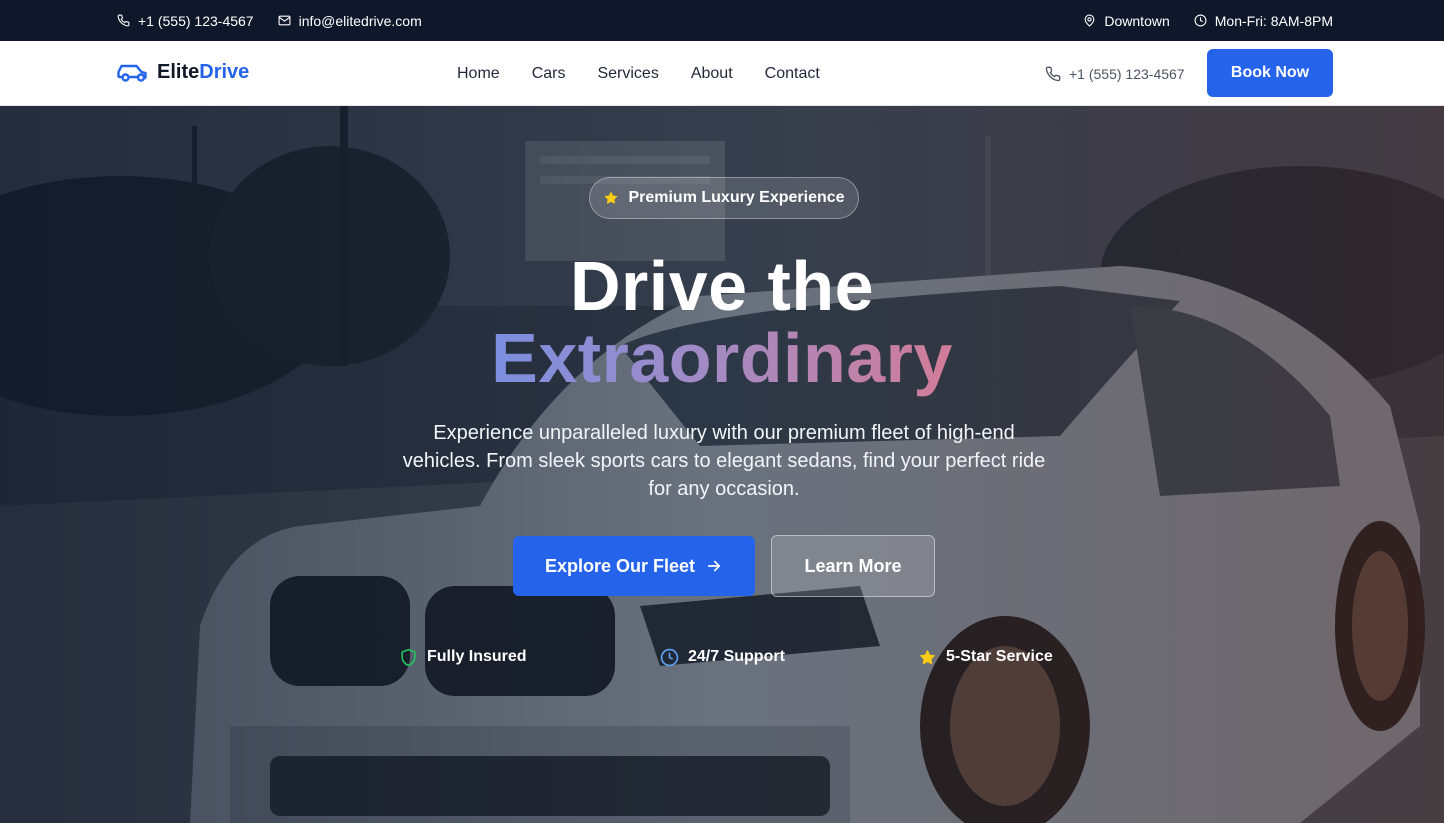 This screenshot has height=823, width=1444. I want to click on nav-item-contact: Contact, so click(792, 74).